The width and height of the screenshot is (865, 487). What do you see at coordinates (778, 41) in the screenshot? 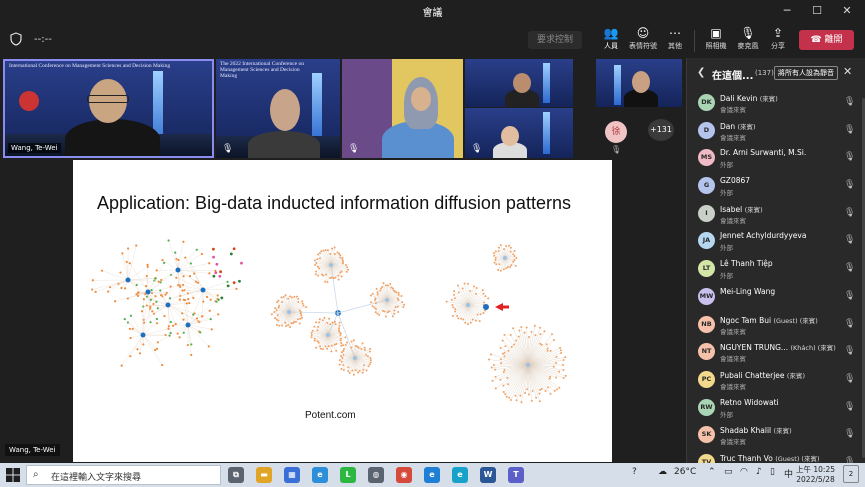
I see `share-button: ⇪ 分享` at bounding box center [778, 41].